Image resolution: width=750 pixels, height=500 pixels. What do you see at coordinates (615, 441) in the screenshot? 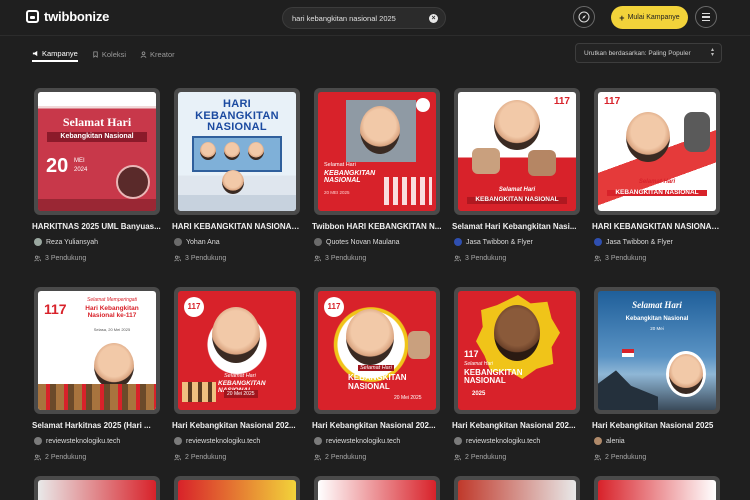
I see `author-name: alenia` at bounding box center [615, 441].